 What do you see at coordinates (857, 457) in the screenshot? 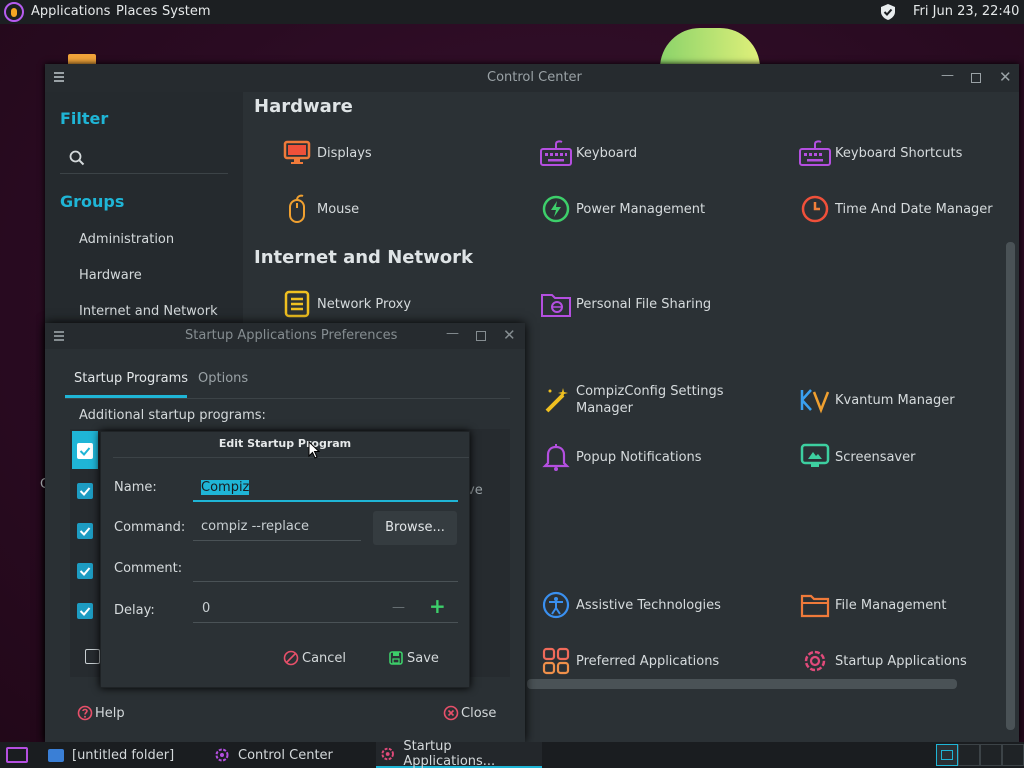
I see `item-screensaver: Screensaver` at bounding box center [857, 457].